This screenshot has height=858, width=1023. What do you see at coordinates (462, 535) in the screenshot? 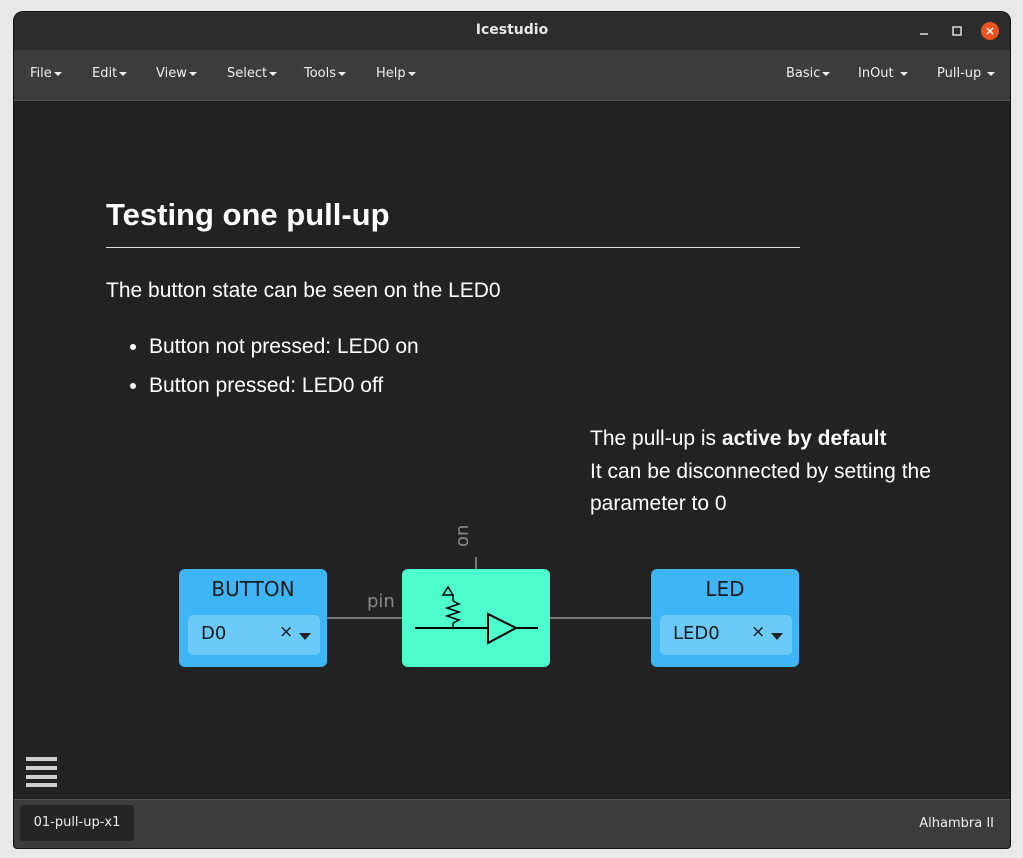
I see `param-label-on: on` at bounding box center [462, 535].